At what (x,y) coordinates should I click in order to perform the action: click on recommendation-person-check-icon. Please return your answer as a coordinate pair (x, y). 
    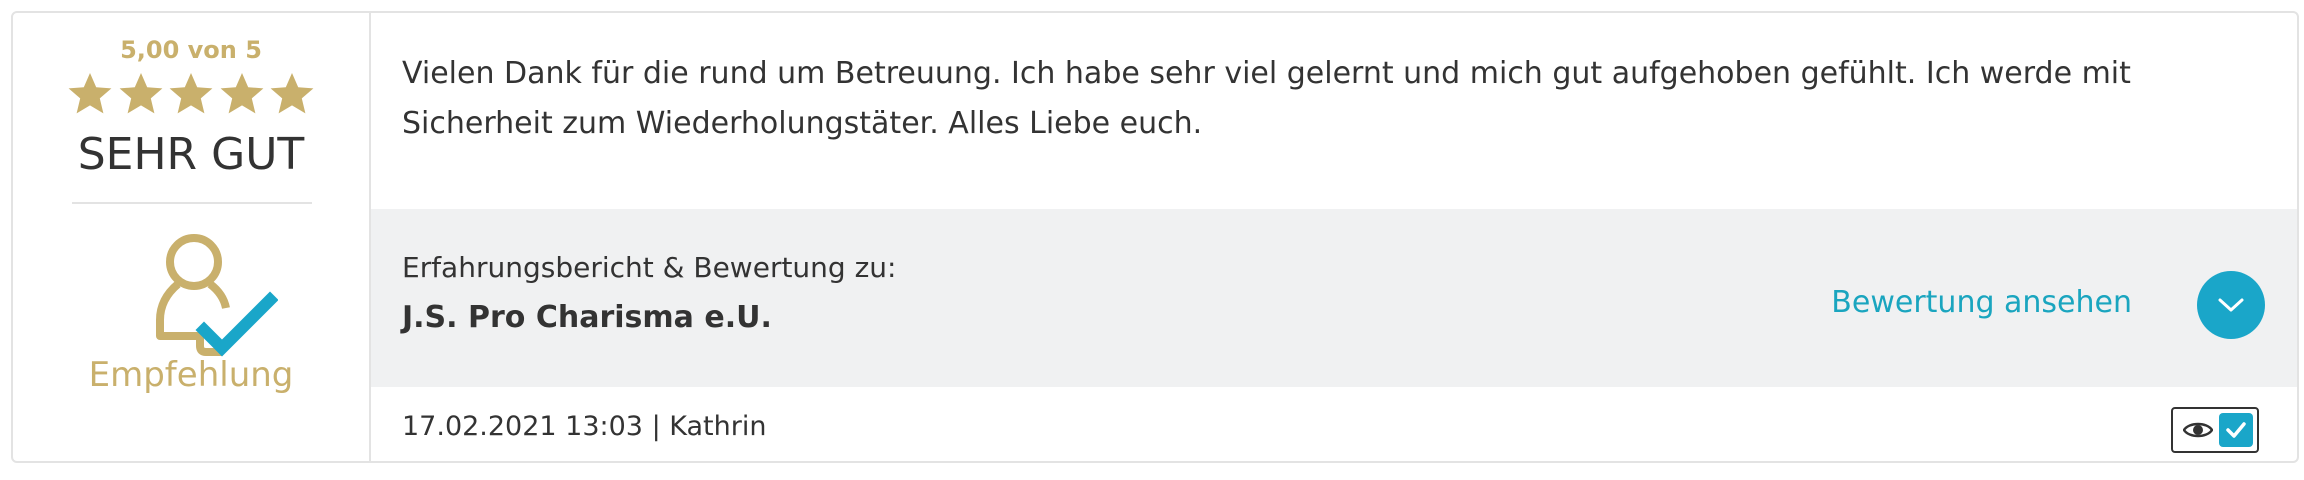
    Looking at the image, I should click on (217, 295).